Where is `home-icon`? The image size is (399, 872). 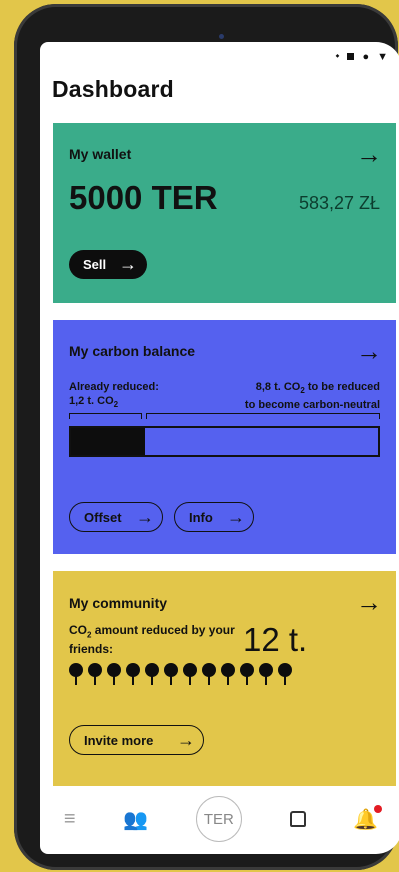 home-icon is located at coordinates (297, 819).